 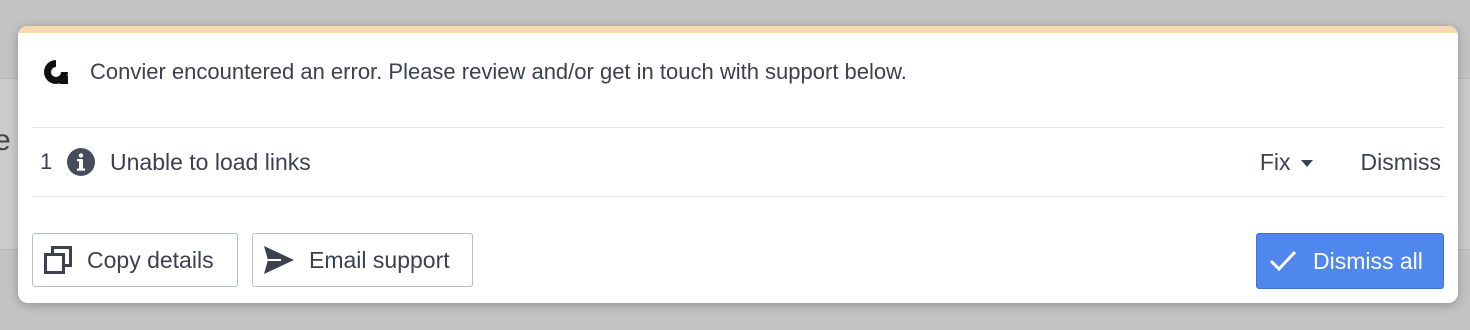 I want to click on copy-icon, so click(x=58, y=260).